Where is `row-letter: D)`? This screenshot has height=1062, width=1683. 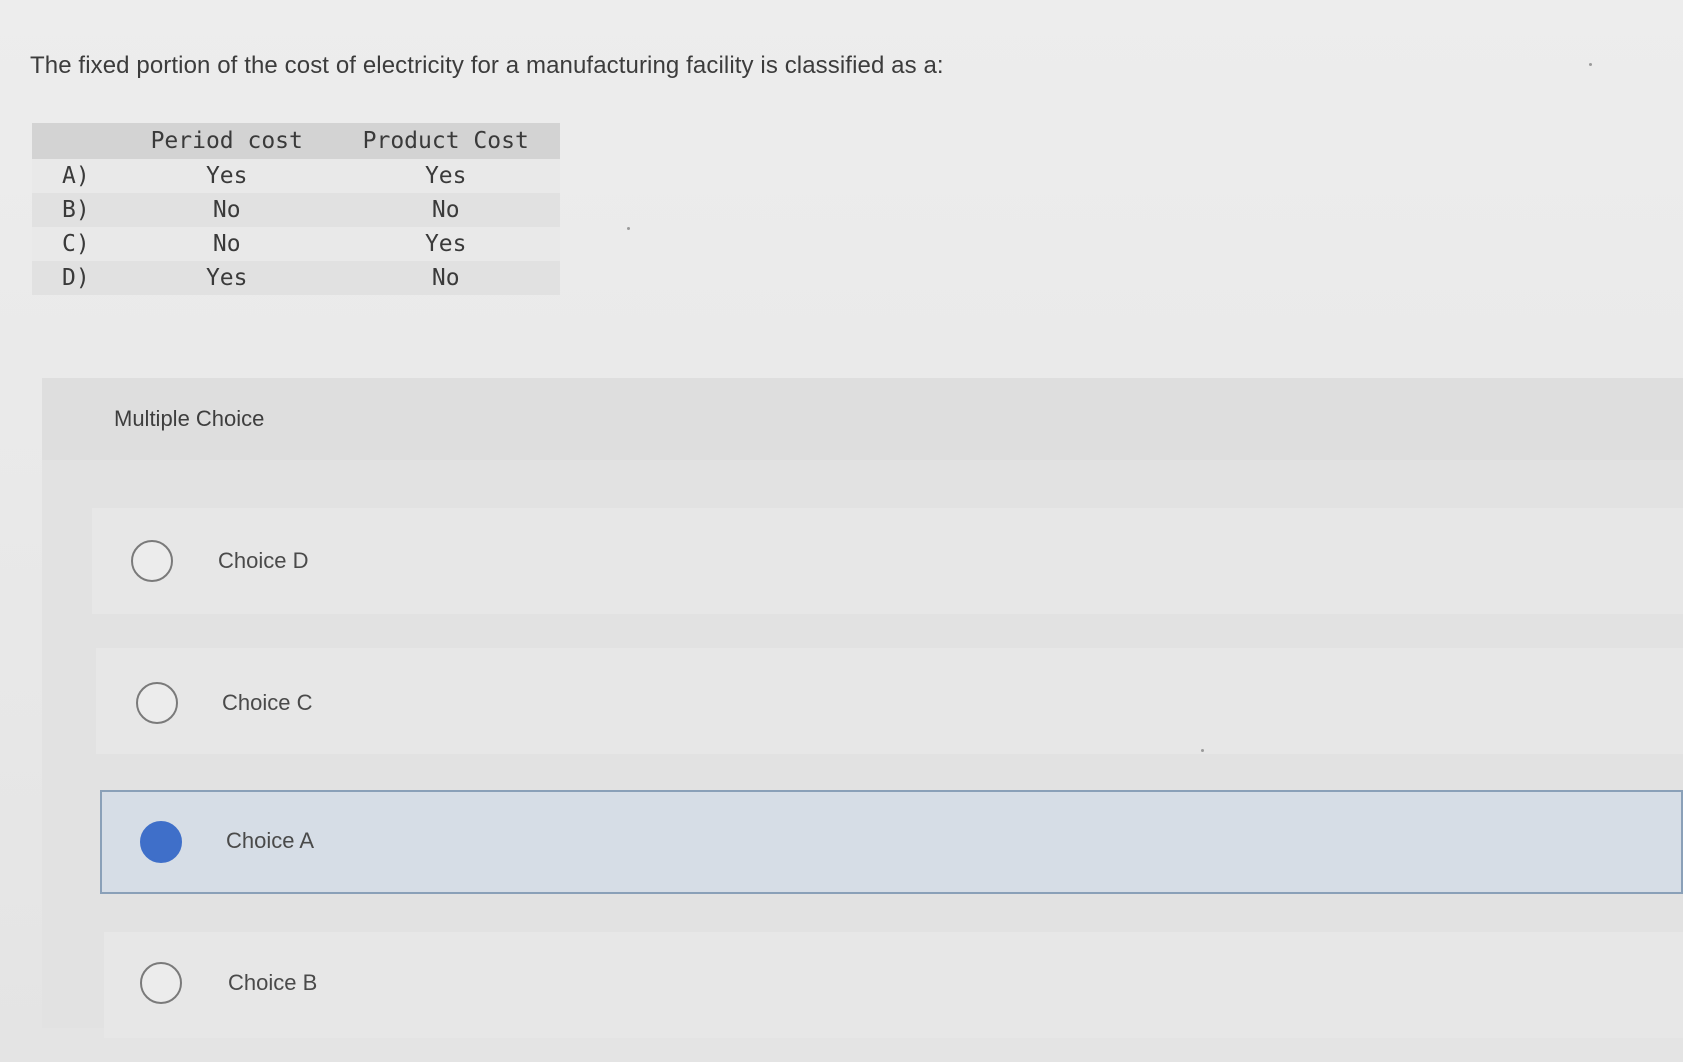 row-letter: D) is located at coordinates (77, 278).